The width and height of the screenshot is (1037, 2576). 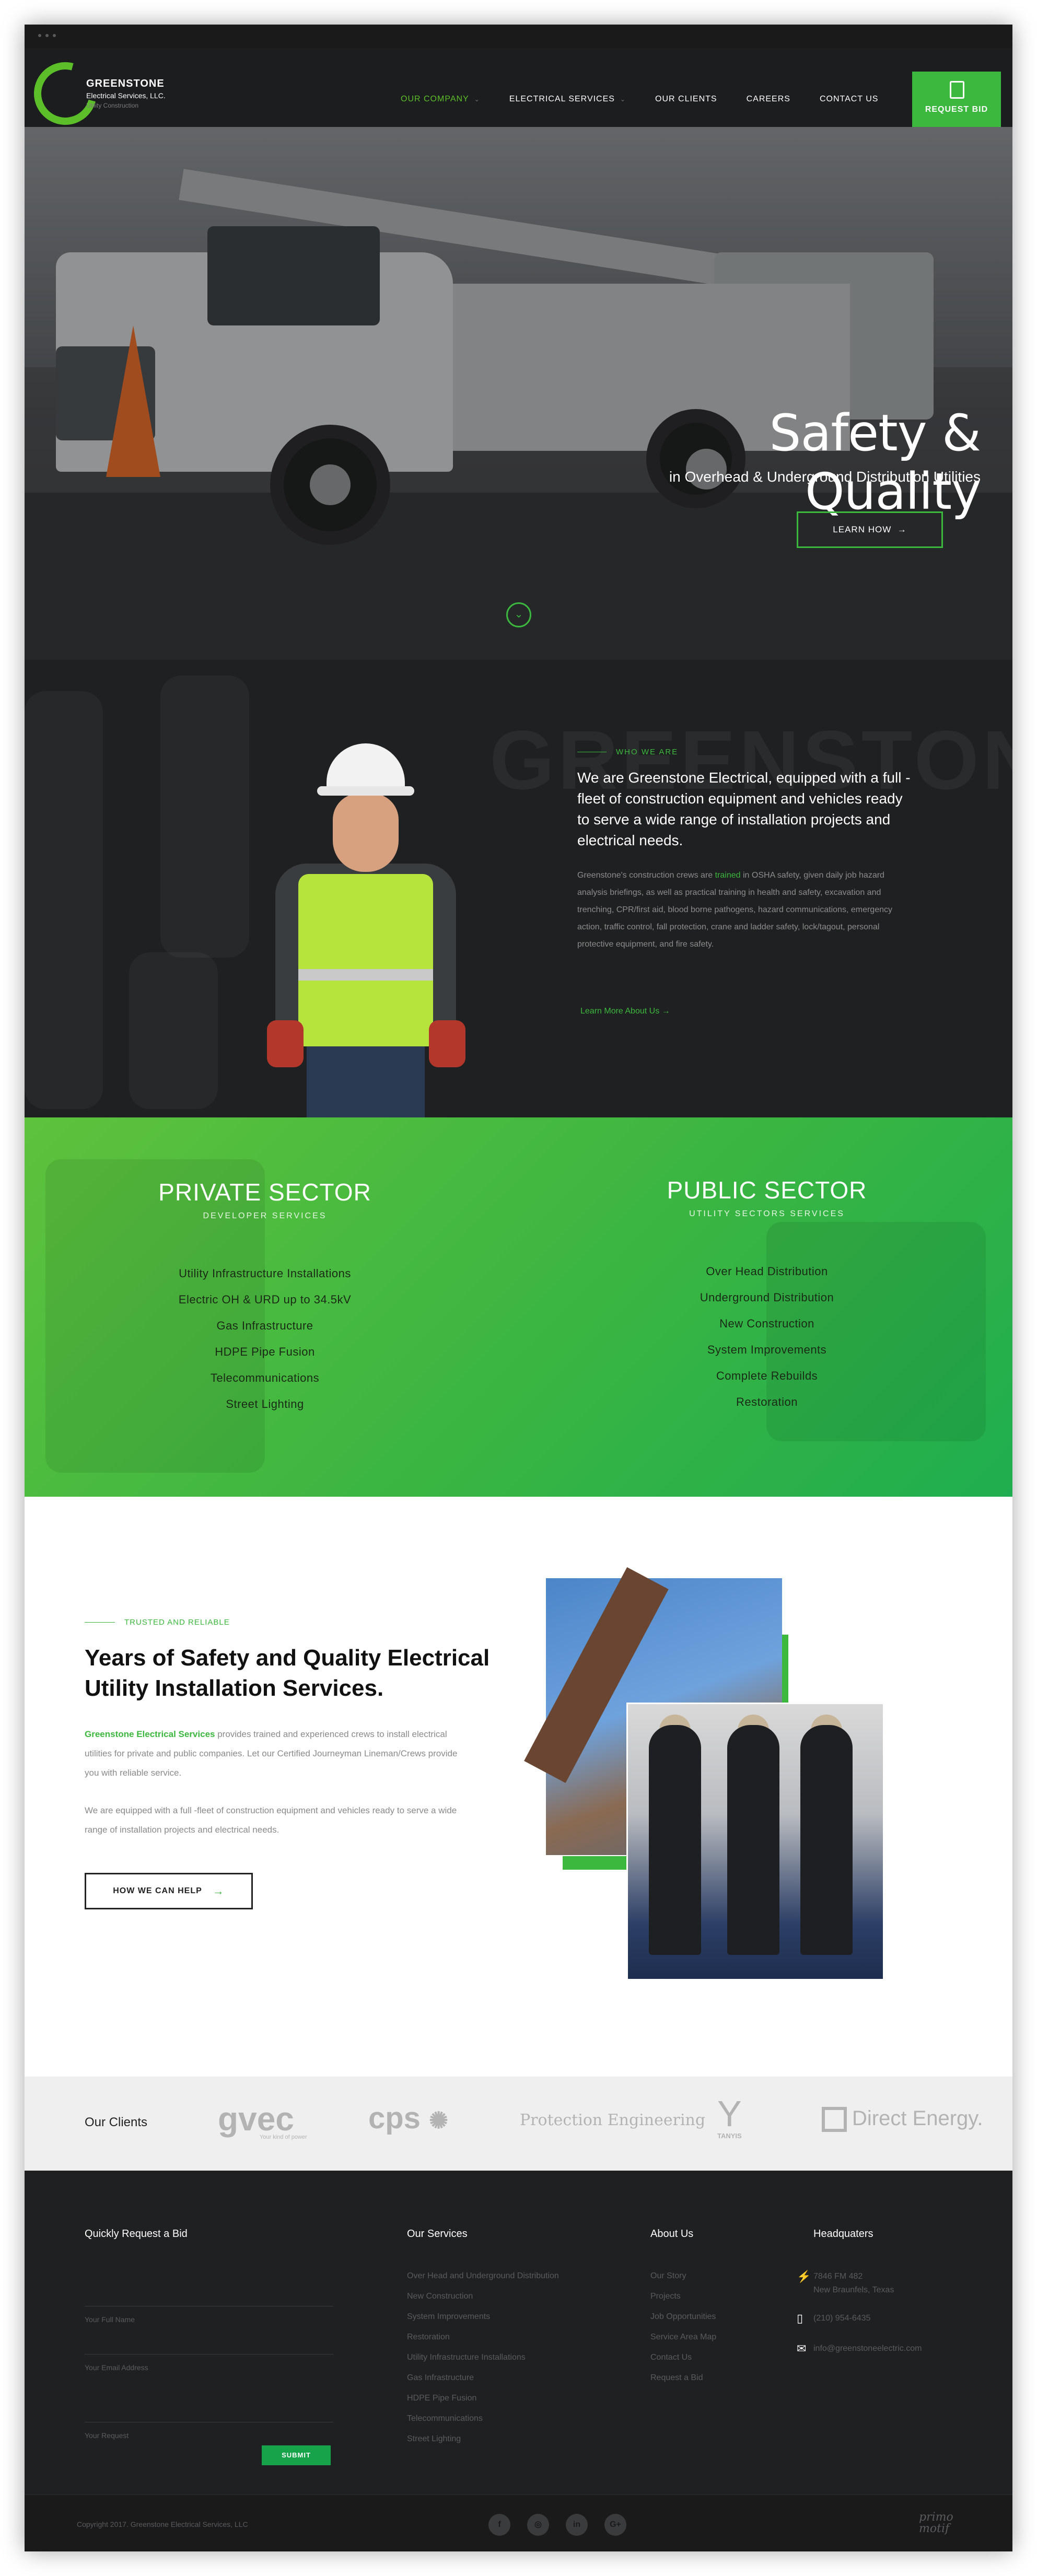 I want to click on list-item: Telecommunications, so click(x=265, y=1377).